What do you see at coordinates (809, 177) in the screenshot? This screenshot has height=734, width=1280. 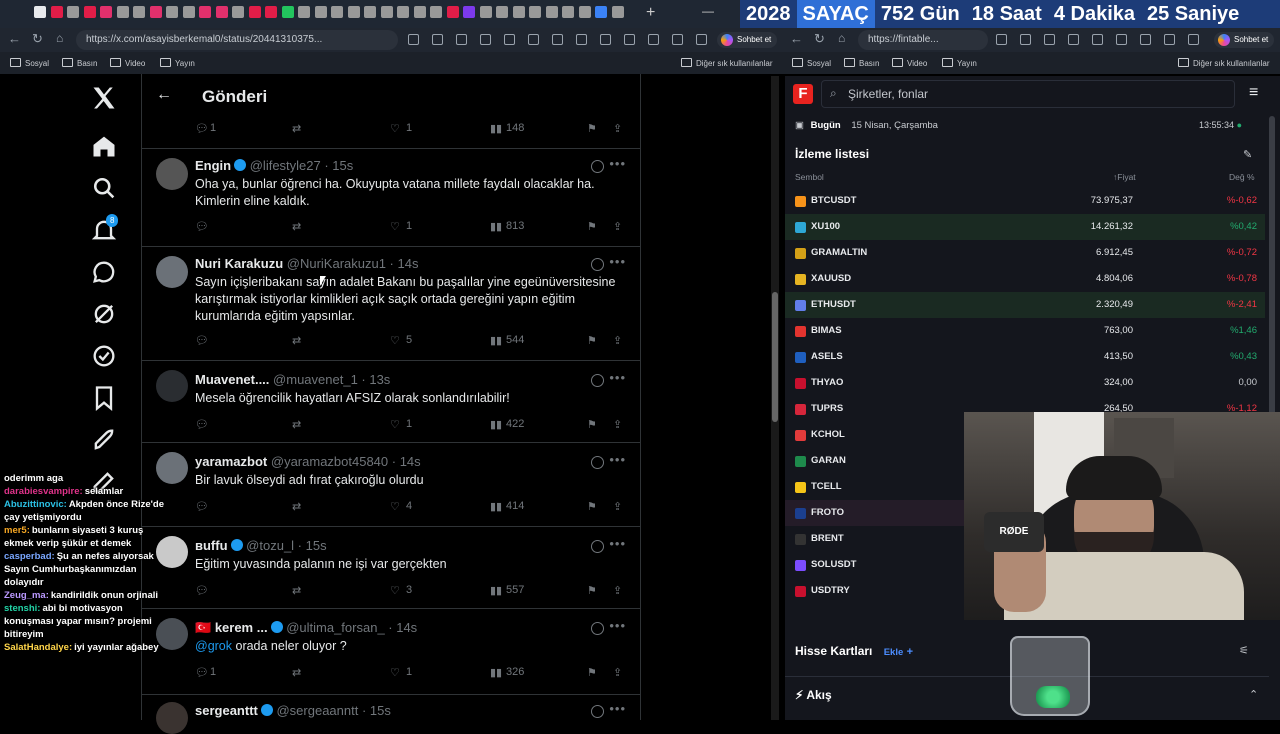 I see `col-symbol: Sembol` at bounding box center [809, 177].